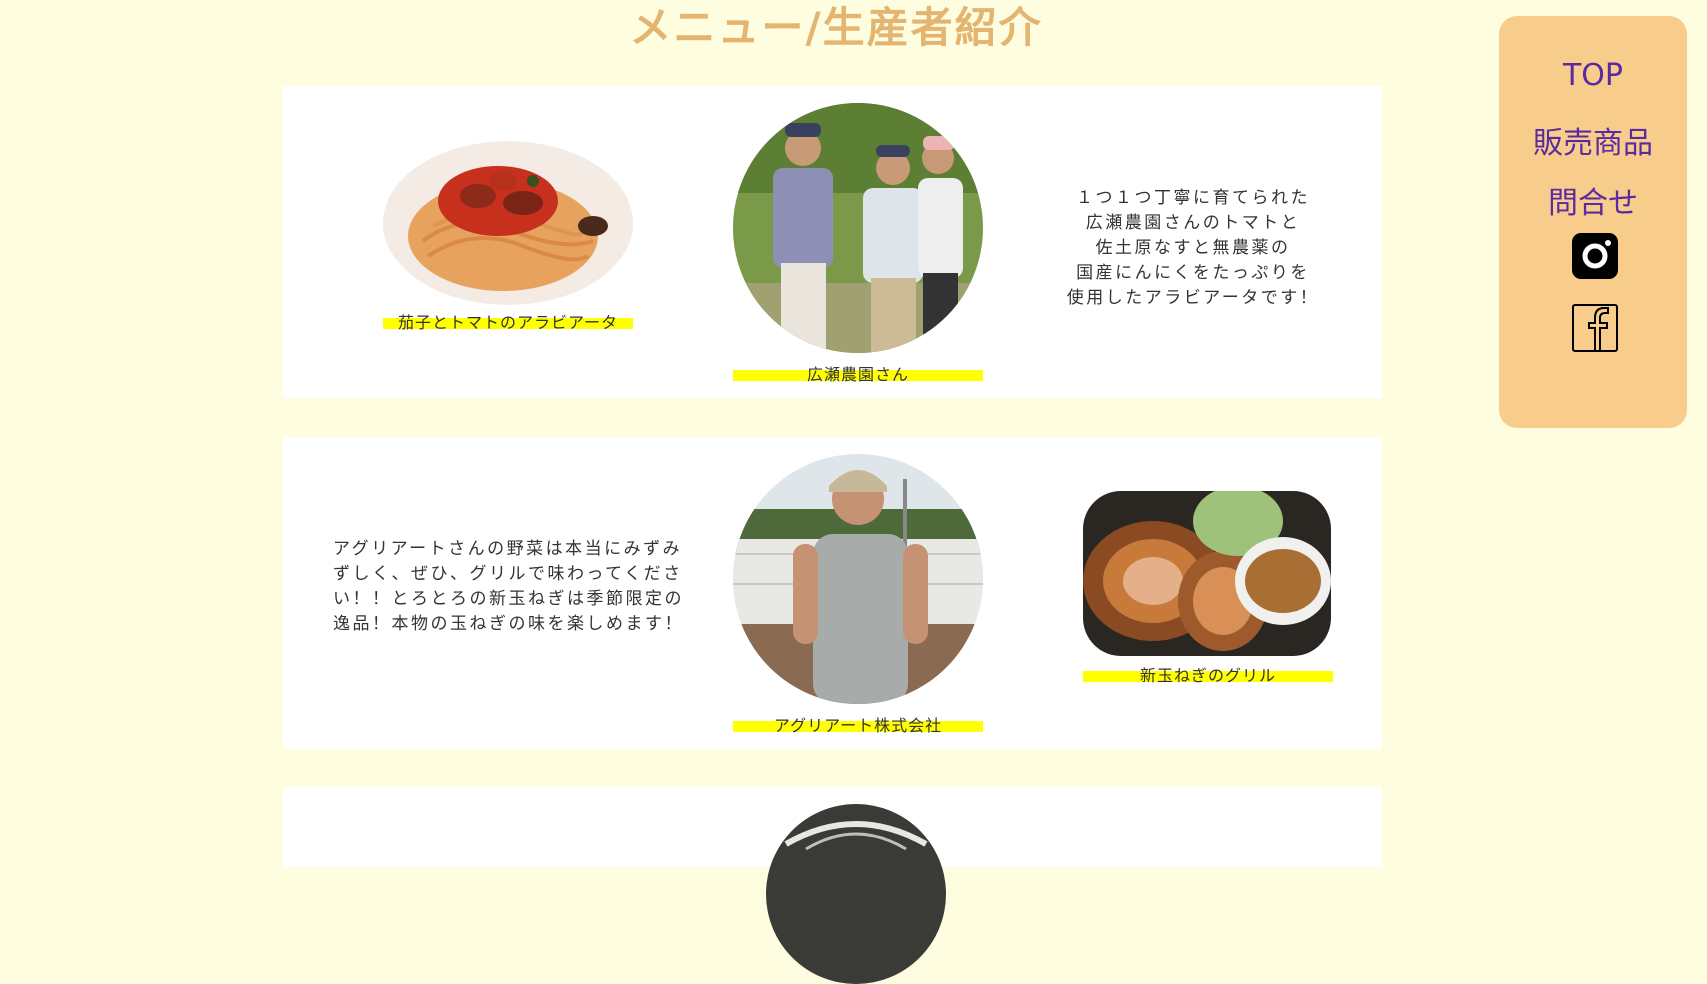 This screenshot has height=984, width=1707. Describe the element at coordinates (1595, 256) in the screenshot. I see `instagram-icon` at that location.